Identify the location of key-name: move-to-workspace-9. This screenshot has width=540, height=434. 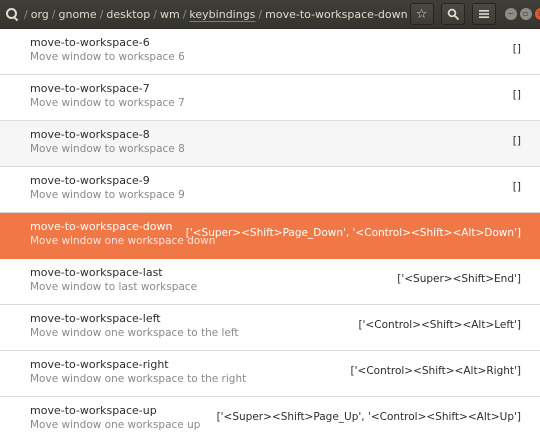
(90, 180).